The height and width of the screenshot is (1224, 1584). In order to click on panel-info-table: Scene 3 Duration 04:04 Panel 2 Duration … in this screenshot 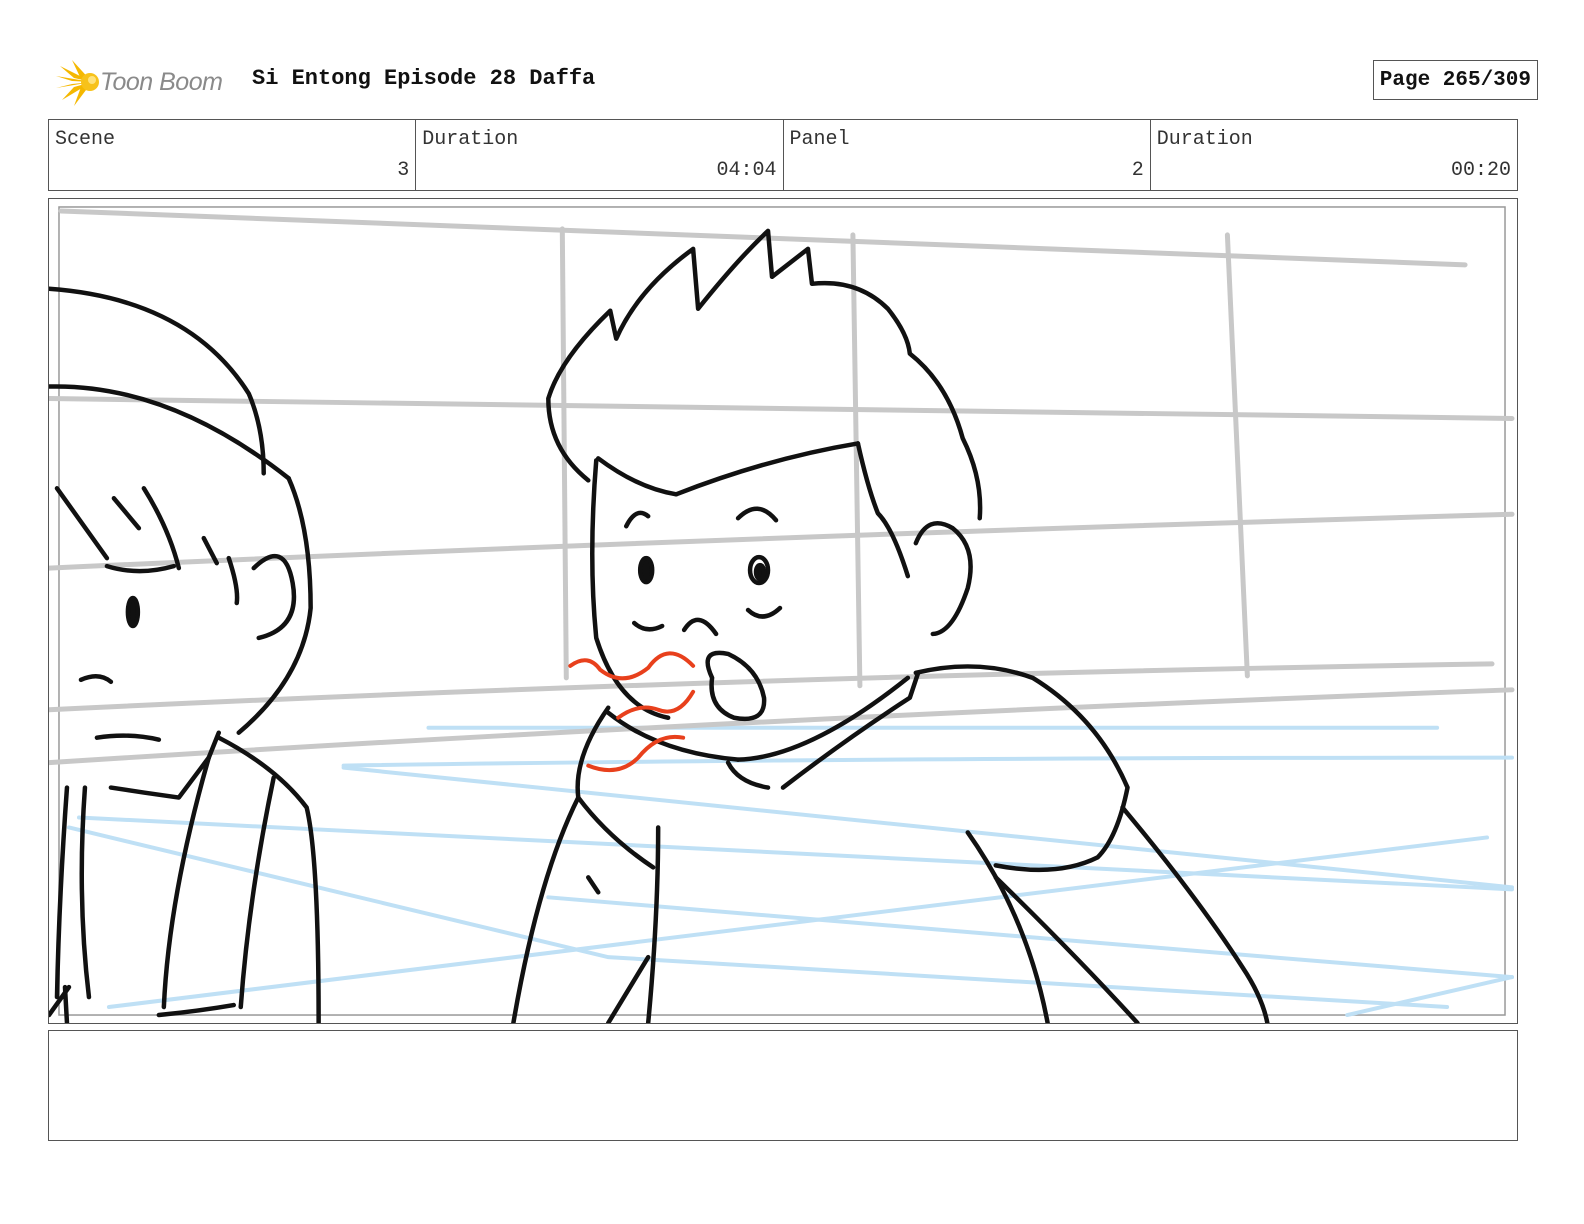, I will do `click(783, 155)`.